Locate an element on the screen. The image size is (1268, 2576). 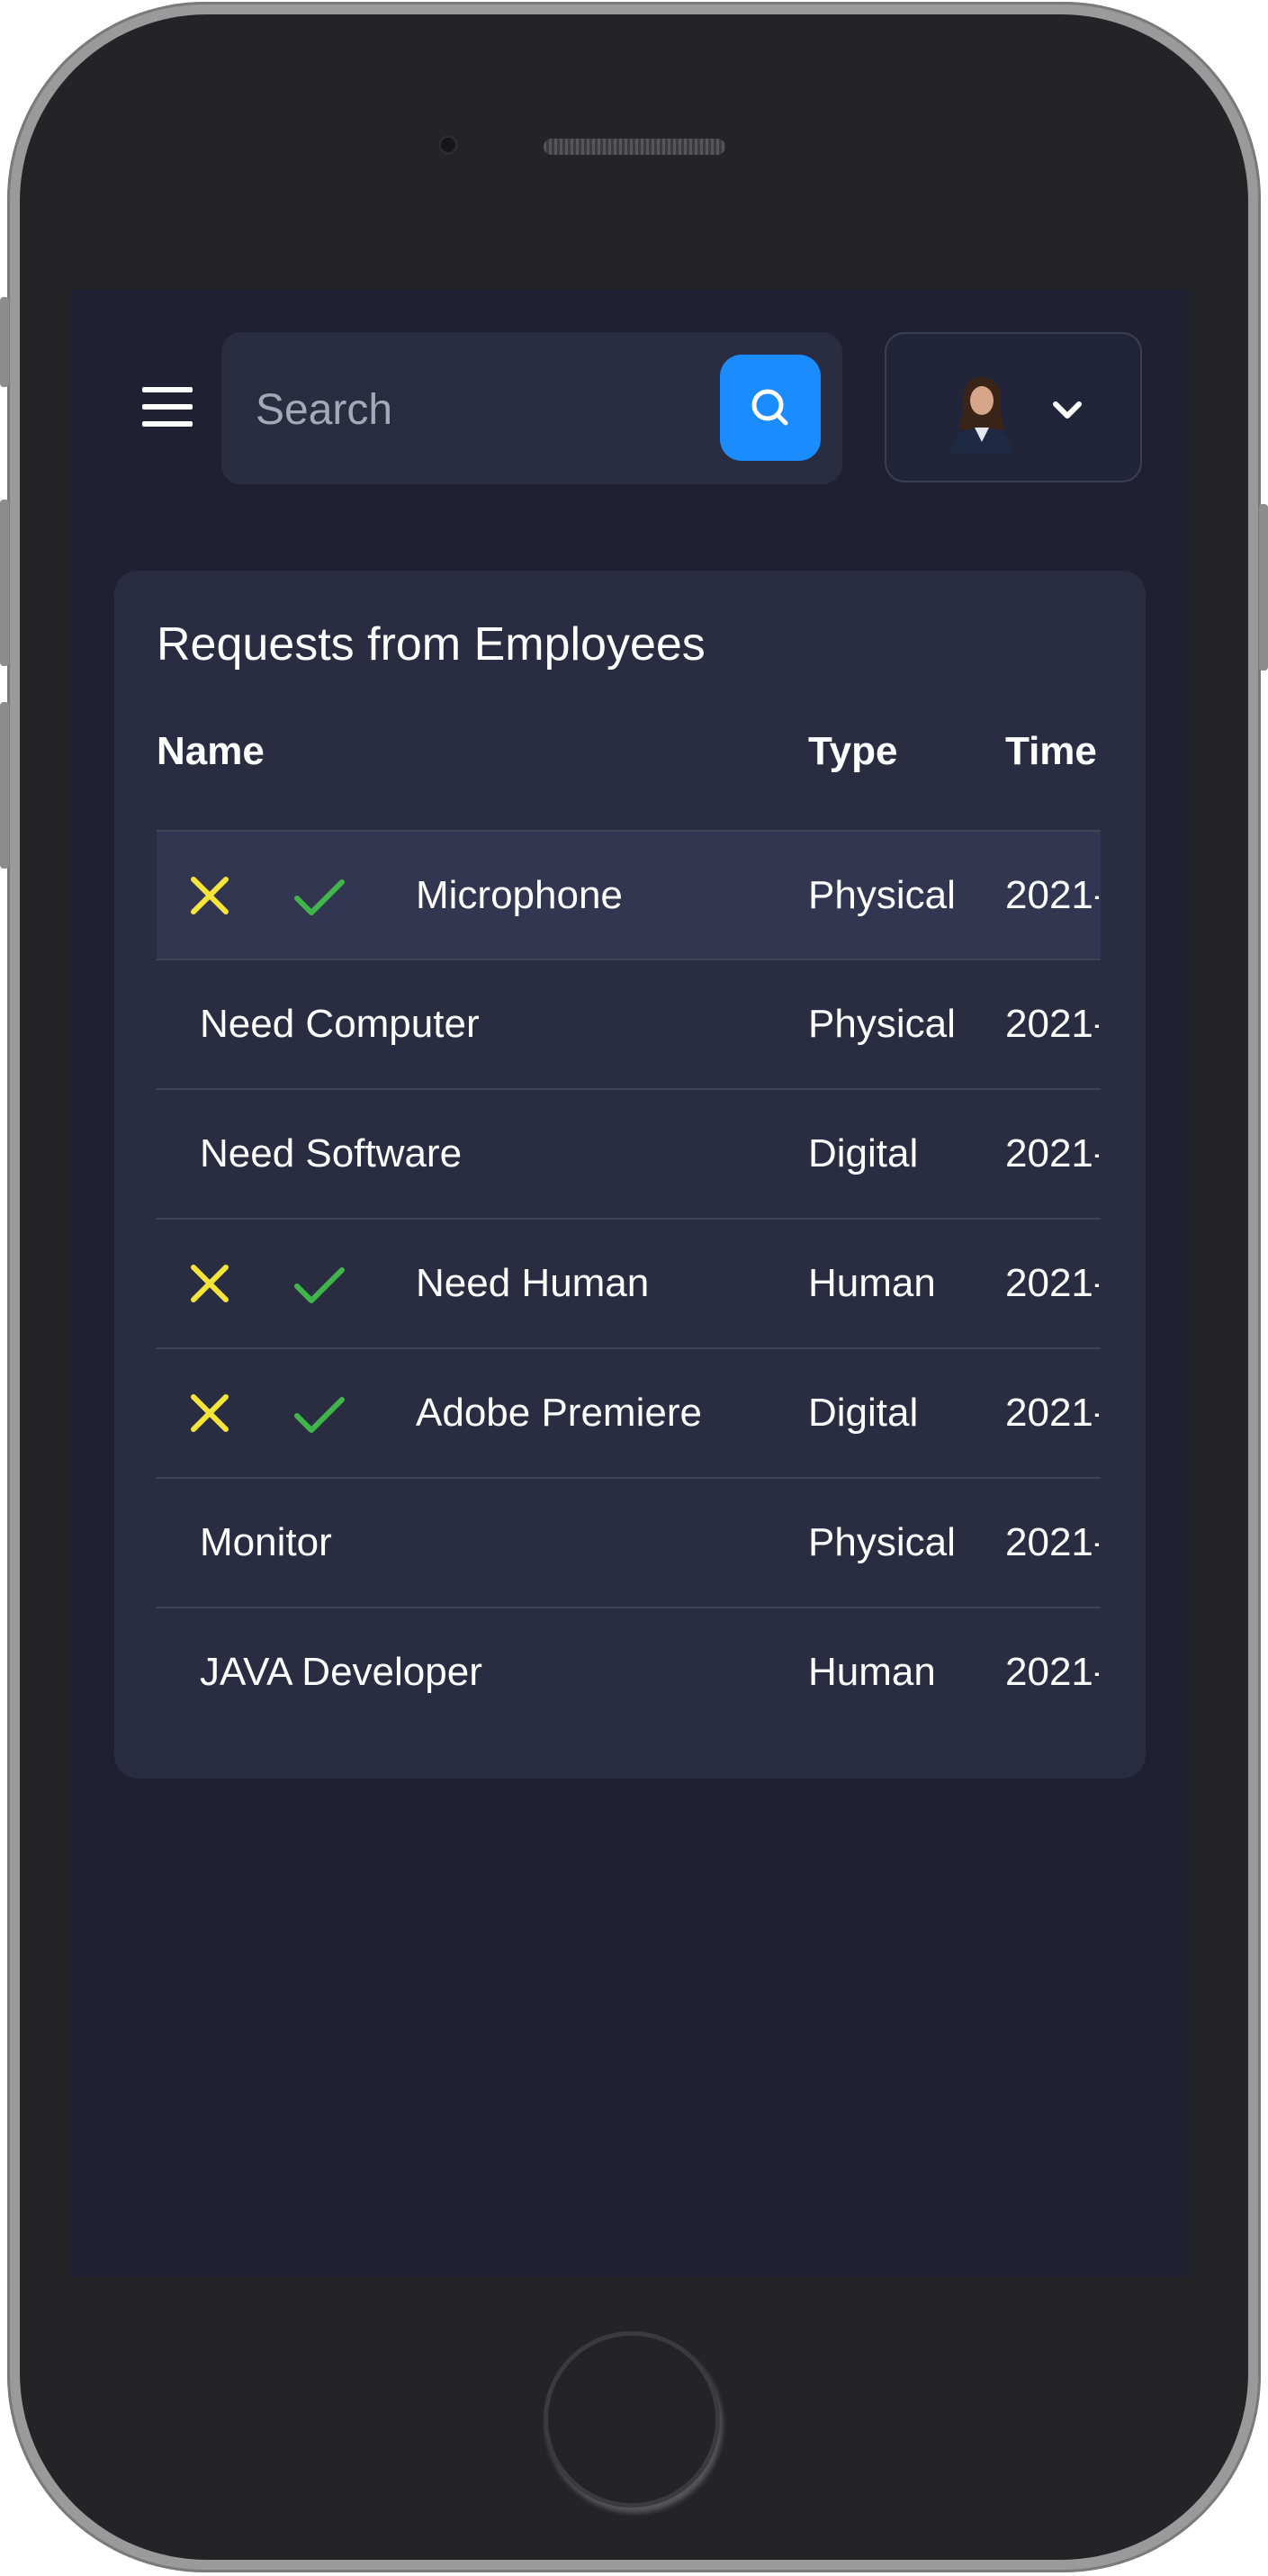
cell-name: JAVA Developer is located at coordinates (341, 1672).